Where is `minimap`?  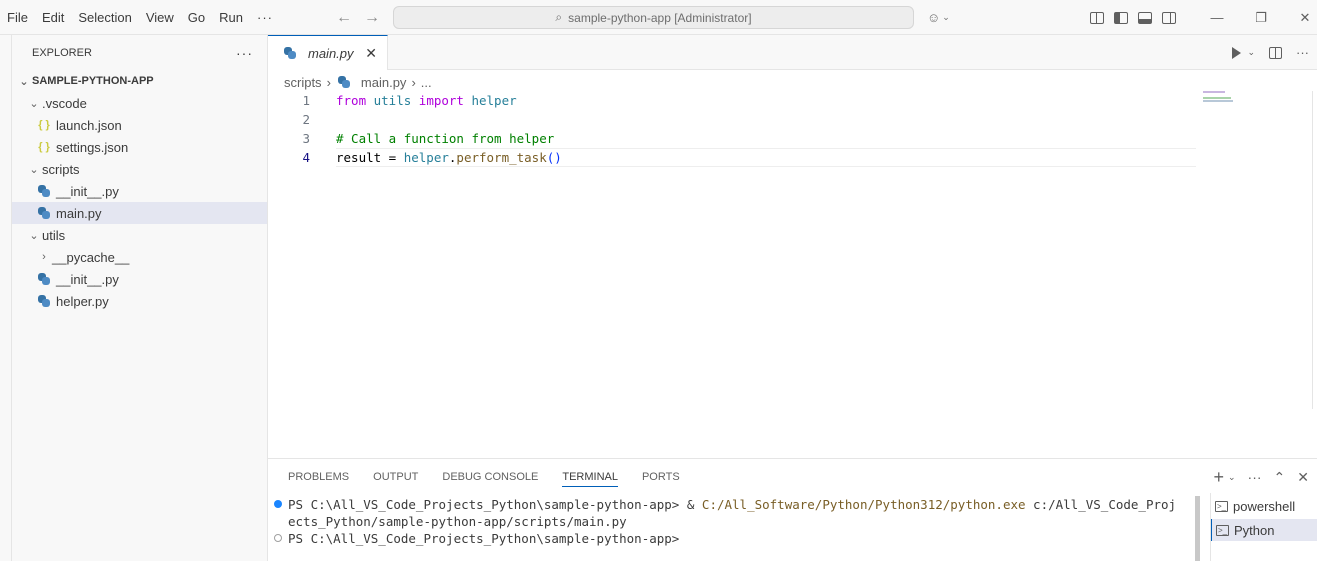 minimap is located at coordinates (1220, 96).